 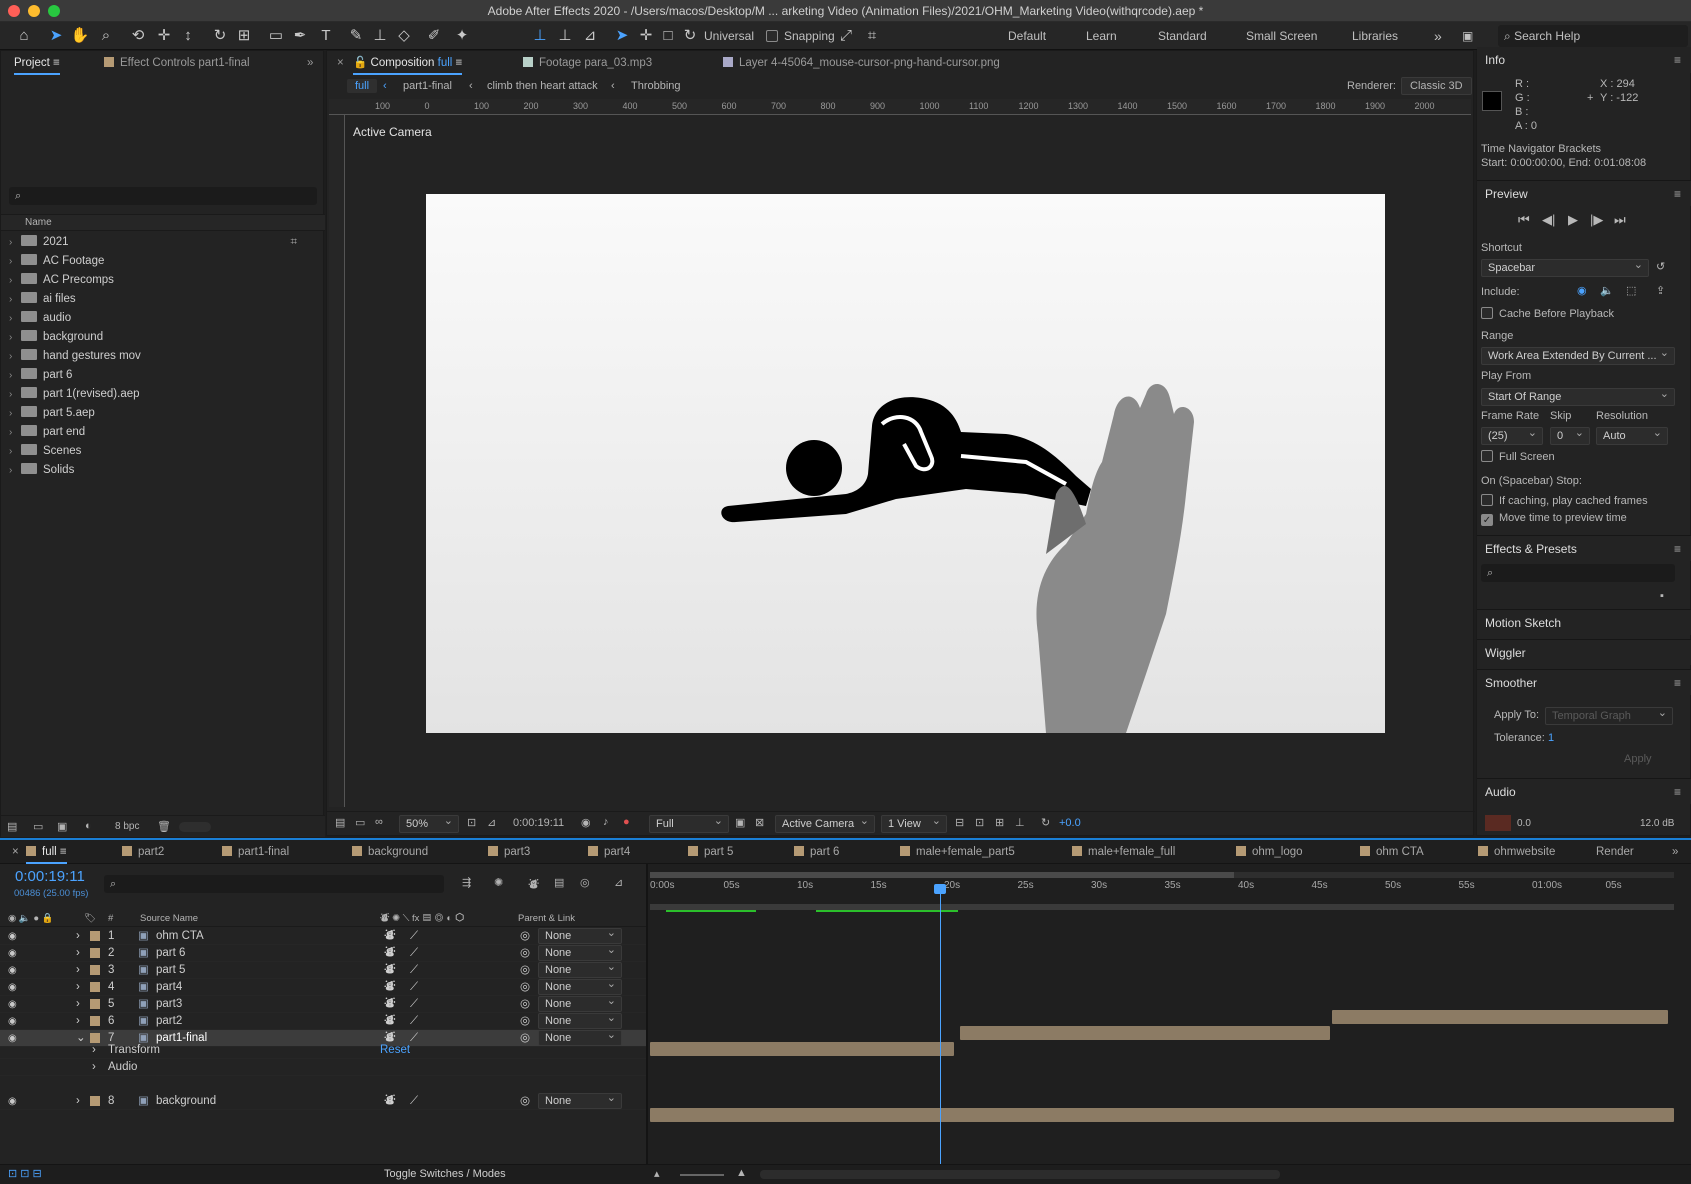 I want to click on reset-shortcut-icon: ↺, so click(x=1660, y=266).